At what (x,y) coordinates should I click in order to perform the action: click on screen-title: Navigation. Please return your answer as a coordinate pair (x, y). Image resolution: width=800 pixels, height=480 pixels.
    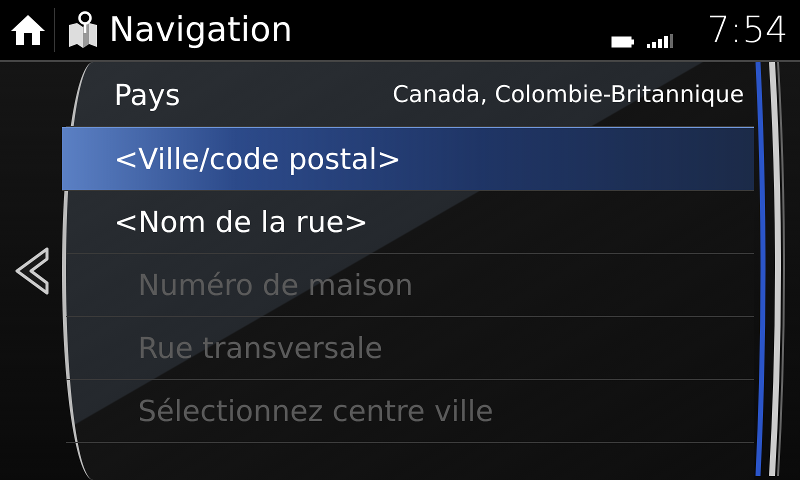
    Looking at the image, I should click on (200, 30).